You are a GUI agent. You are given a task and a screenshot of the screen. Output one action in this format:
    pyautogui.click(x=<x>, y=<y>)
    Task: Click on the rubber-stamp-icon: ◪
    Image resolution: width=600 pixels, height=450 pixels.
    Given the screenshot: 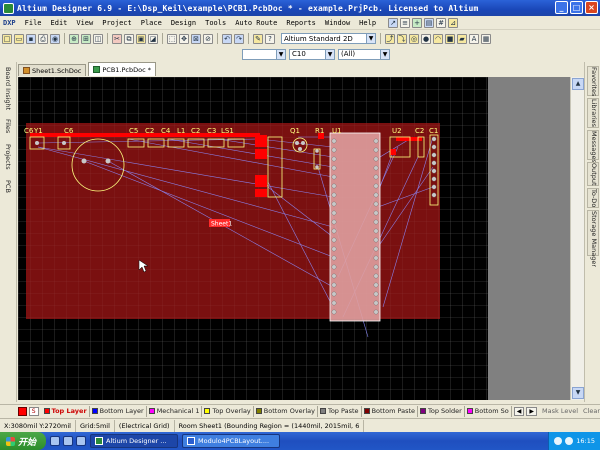 What is the action you would take?
    pyautogui.click(x=153, y=38)
    